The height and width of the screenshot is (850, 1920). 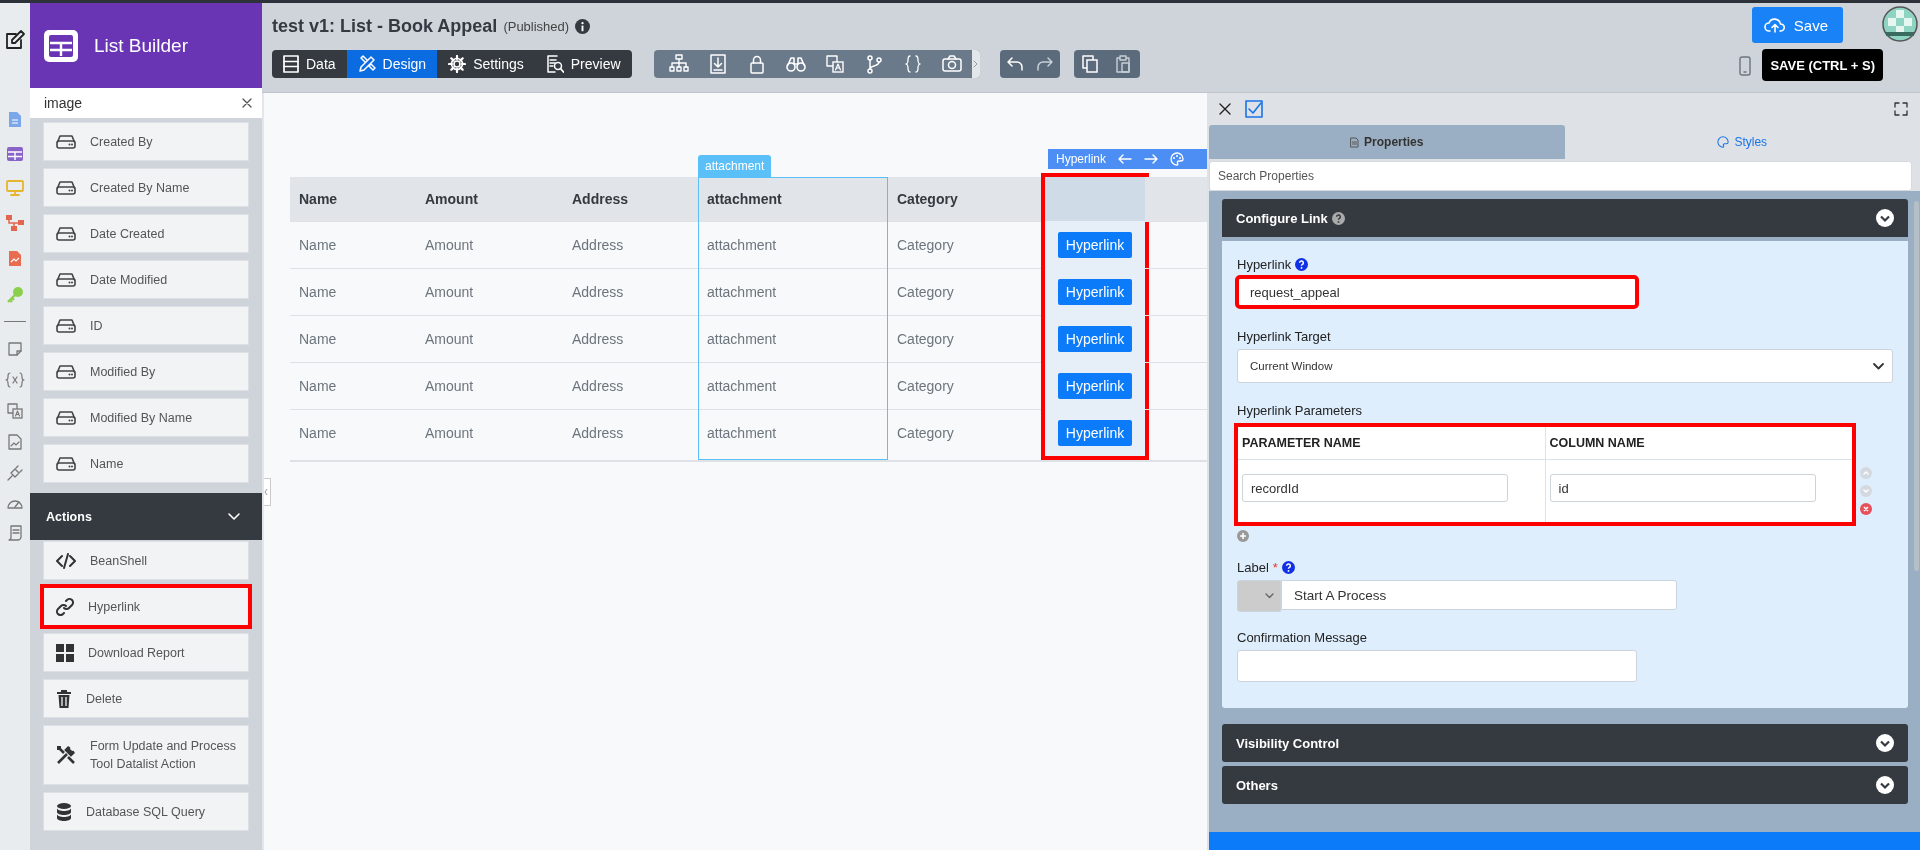 I want to click on more-button, so click(x=975, y=64).